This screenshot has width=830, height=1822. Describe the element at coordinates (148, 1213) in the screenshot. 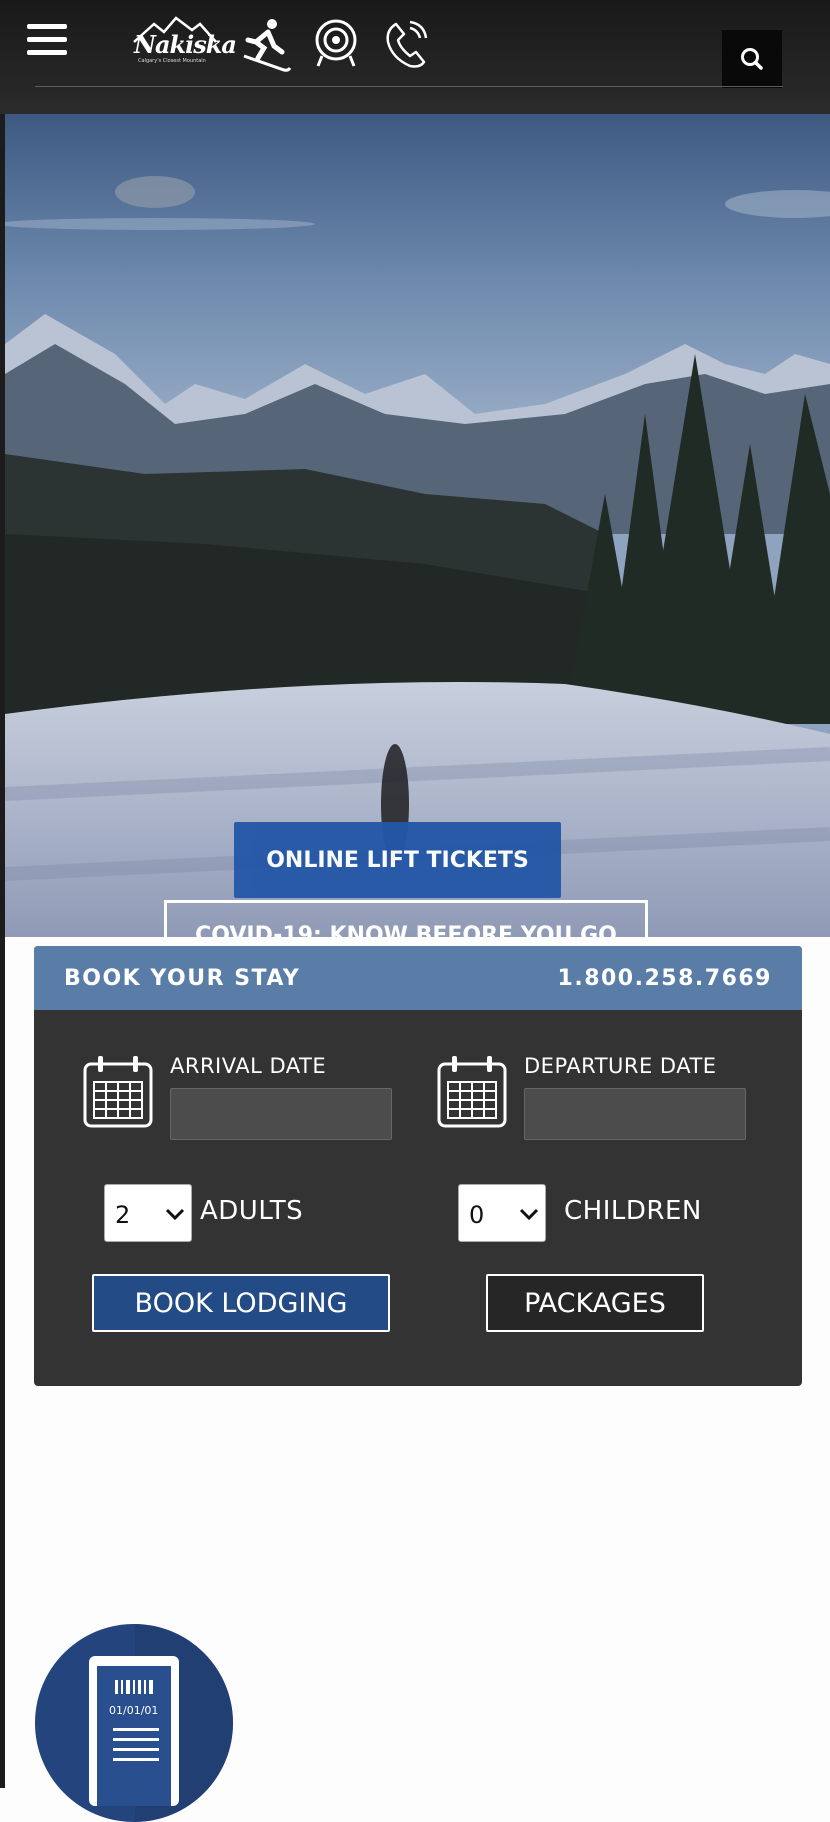

I see `adults-select: 2` at that location.